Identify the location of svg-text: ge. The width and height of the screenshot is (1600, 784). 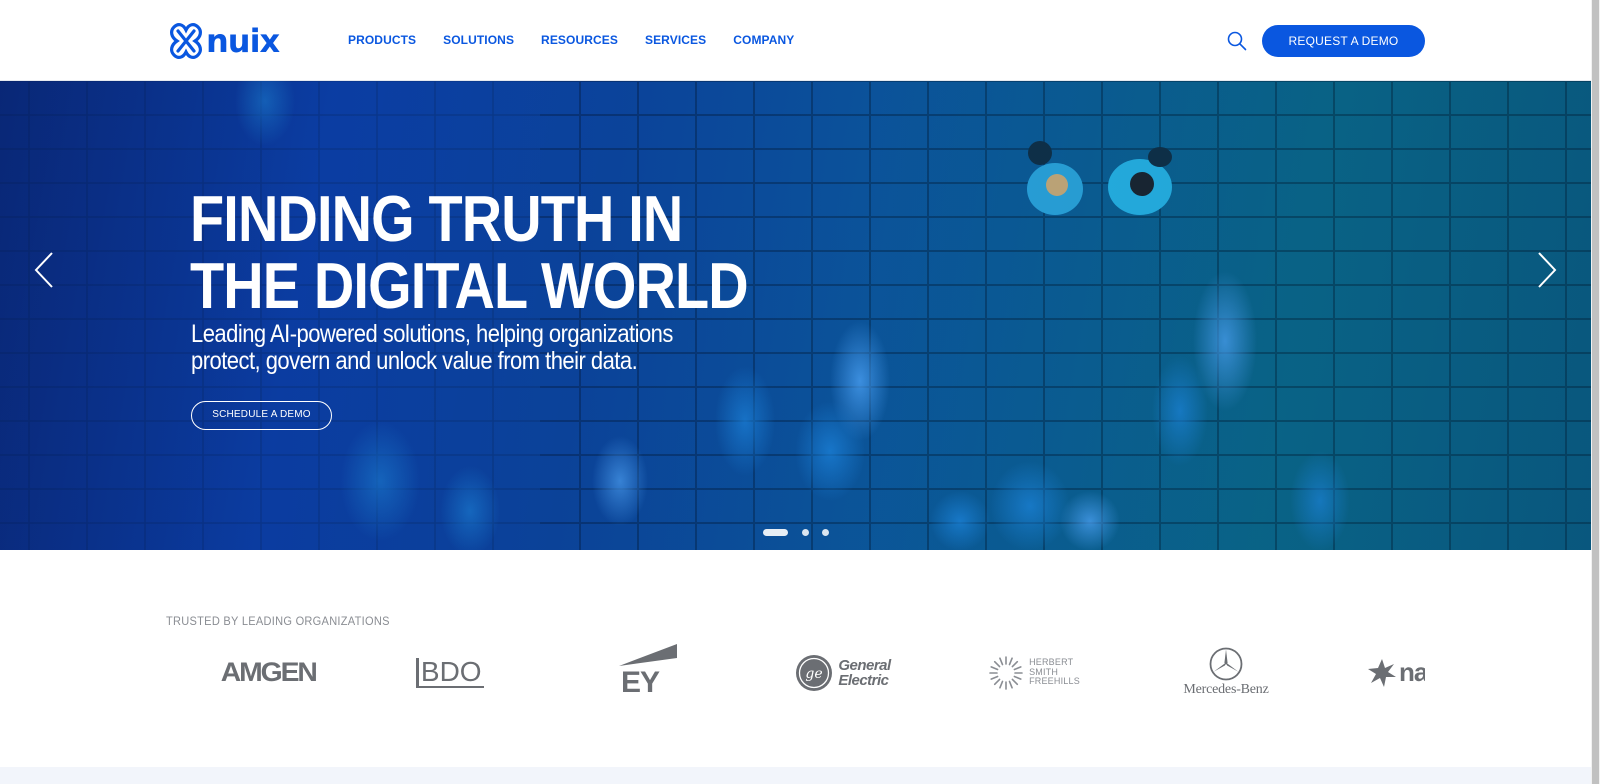
(814, 674).